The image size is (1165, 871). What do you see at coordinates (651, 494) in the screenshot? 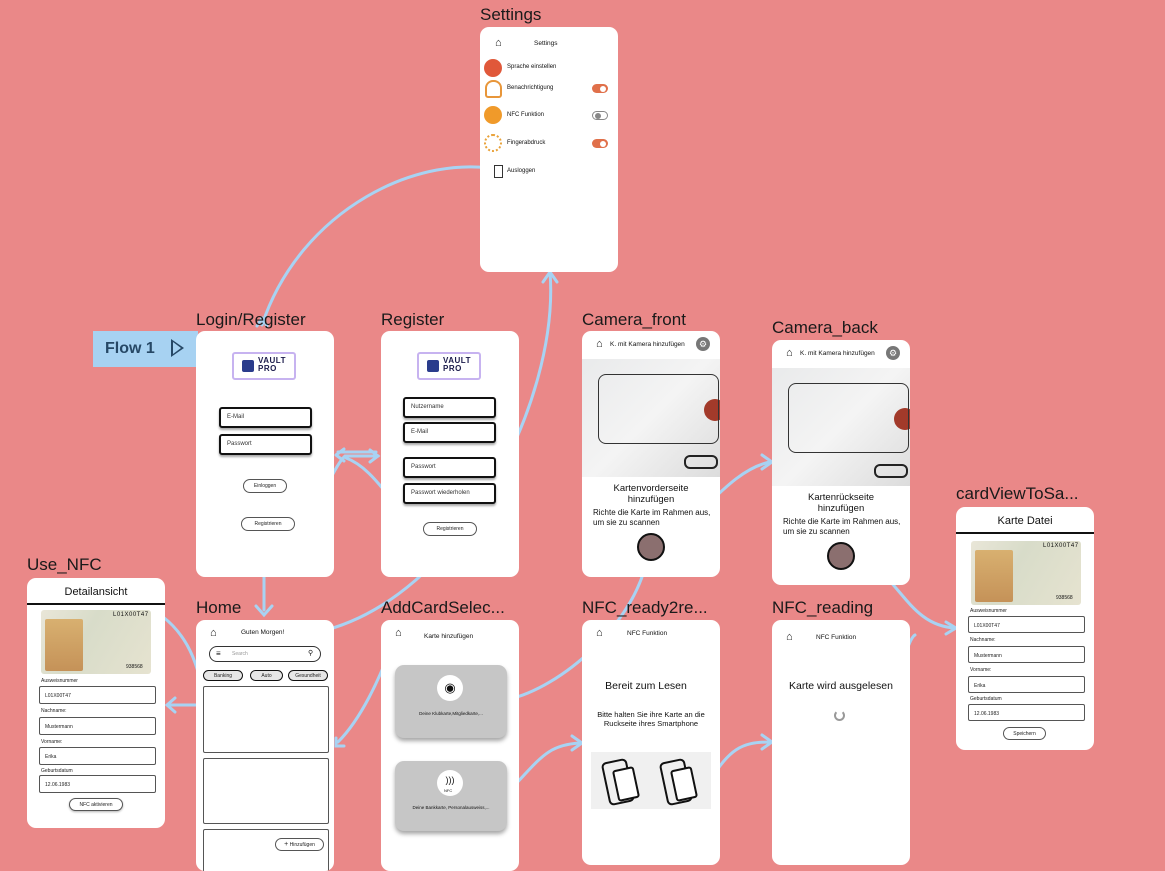
I see `camera-title: Kartenvorderseite hinzufügen` at bounding box center [651, 494].